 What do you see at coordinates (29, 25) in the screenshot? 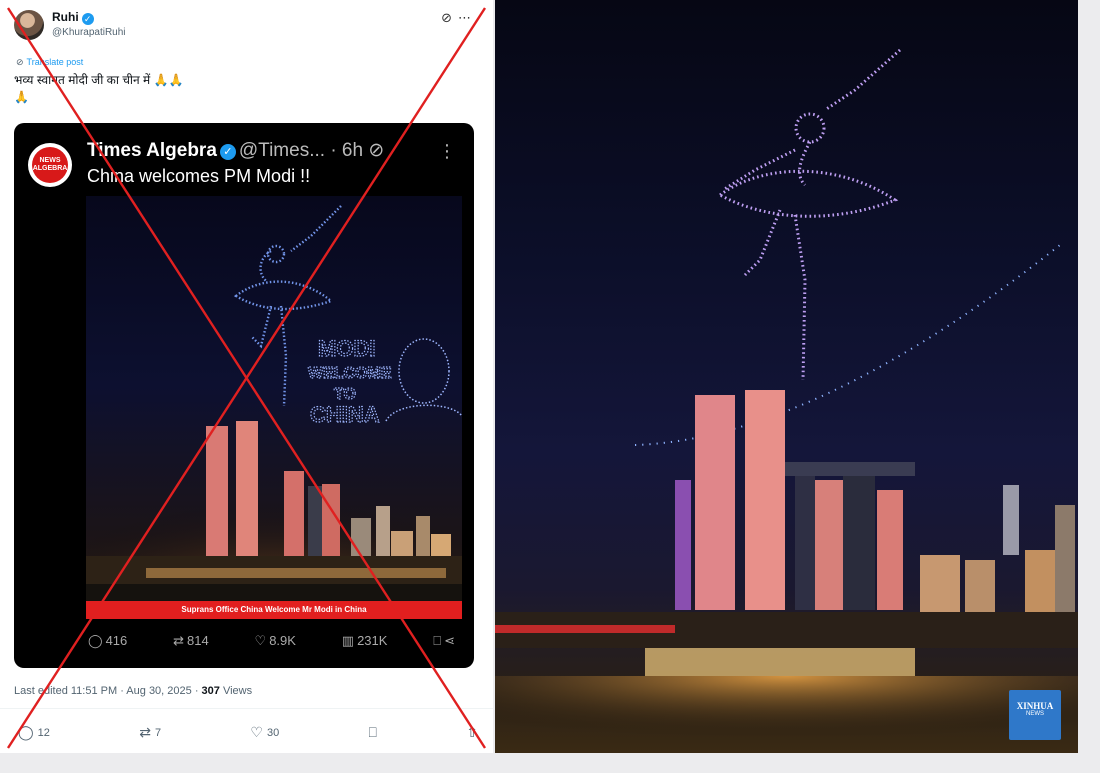
I see `avatar` at bounding box center [29, 25].